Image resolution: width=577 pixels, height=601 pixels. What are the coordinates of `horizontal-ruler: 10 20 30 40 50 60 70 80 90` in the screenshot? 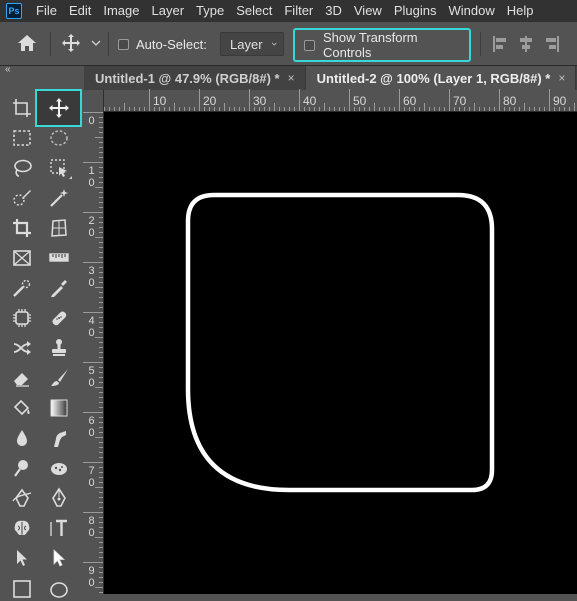 It's located at (340, 100).